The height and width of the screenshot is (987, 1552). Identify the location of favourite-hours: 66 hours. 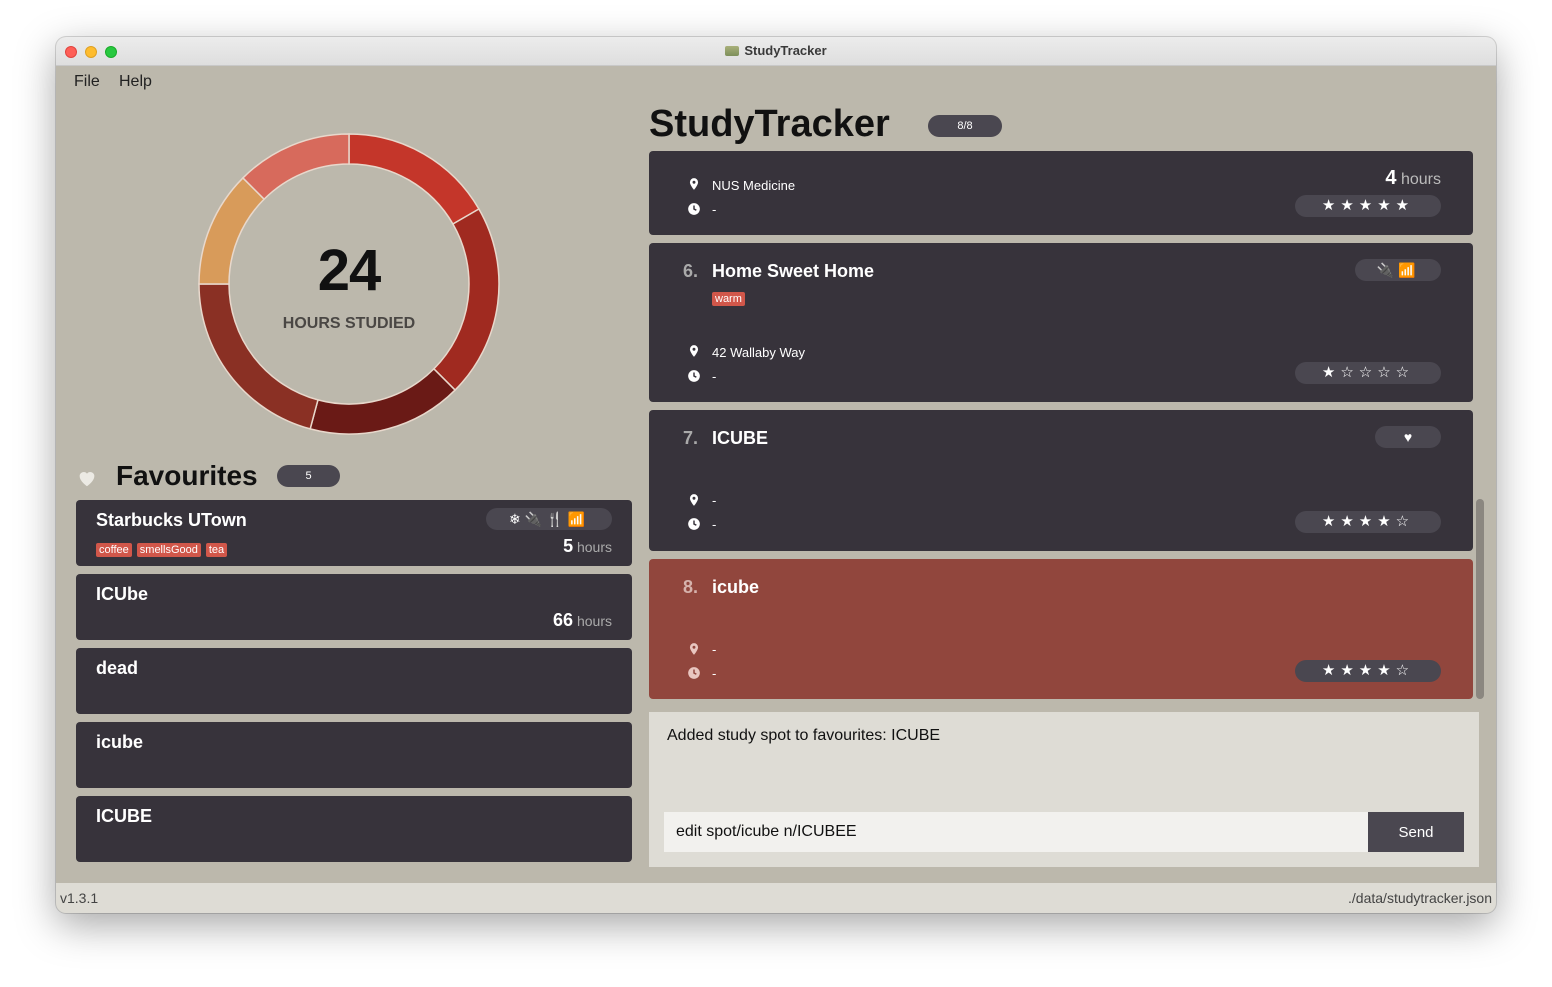
(582, 620).